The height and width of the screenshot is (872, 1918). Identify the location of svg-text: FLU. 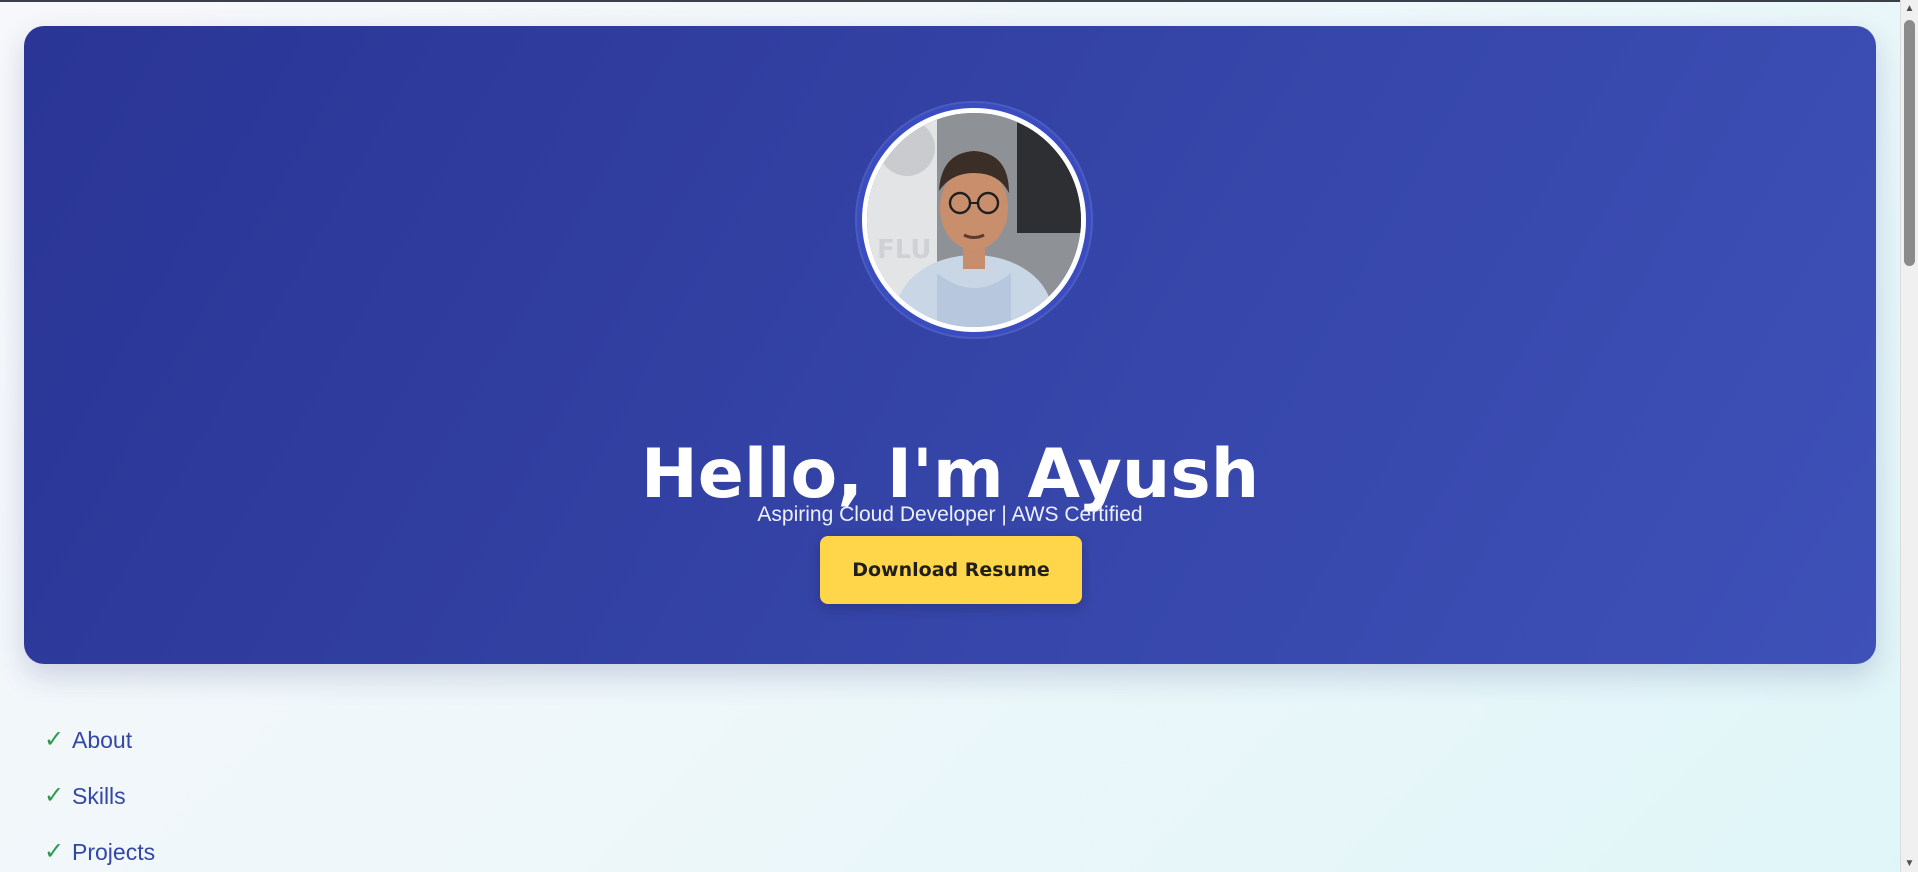
(904, 250).